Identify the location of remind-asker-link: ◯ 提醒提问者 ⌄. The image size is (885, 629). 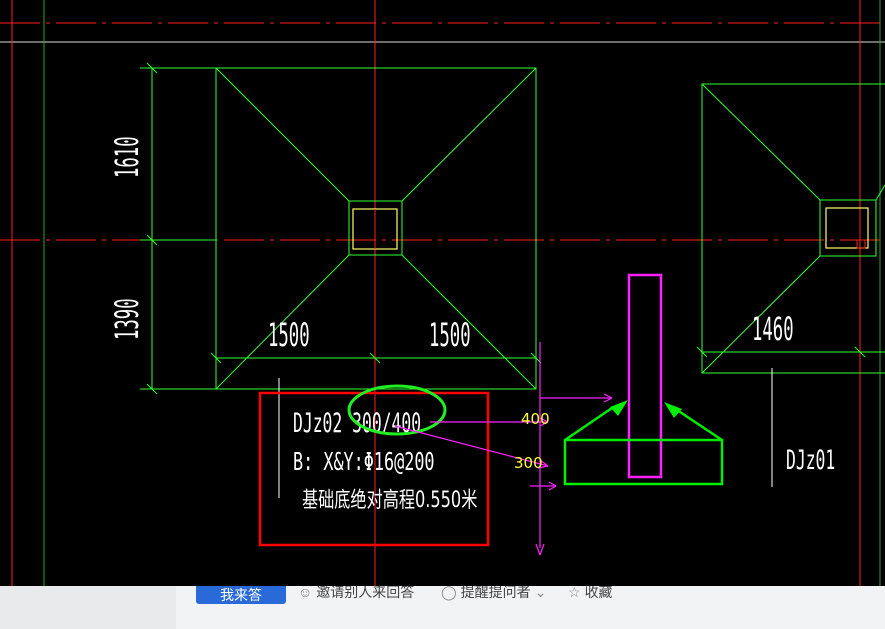
(495, 594).